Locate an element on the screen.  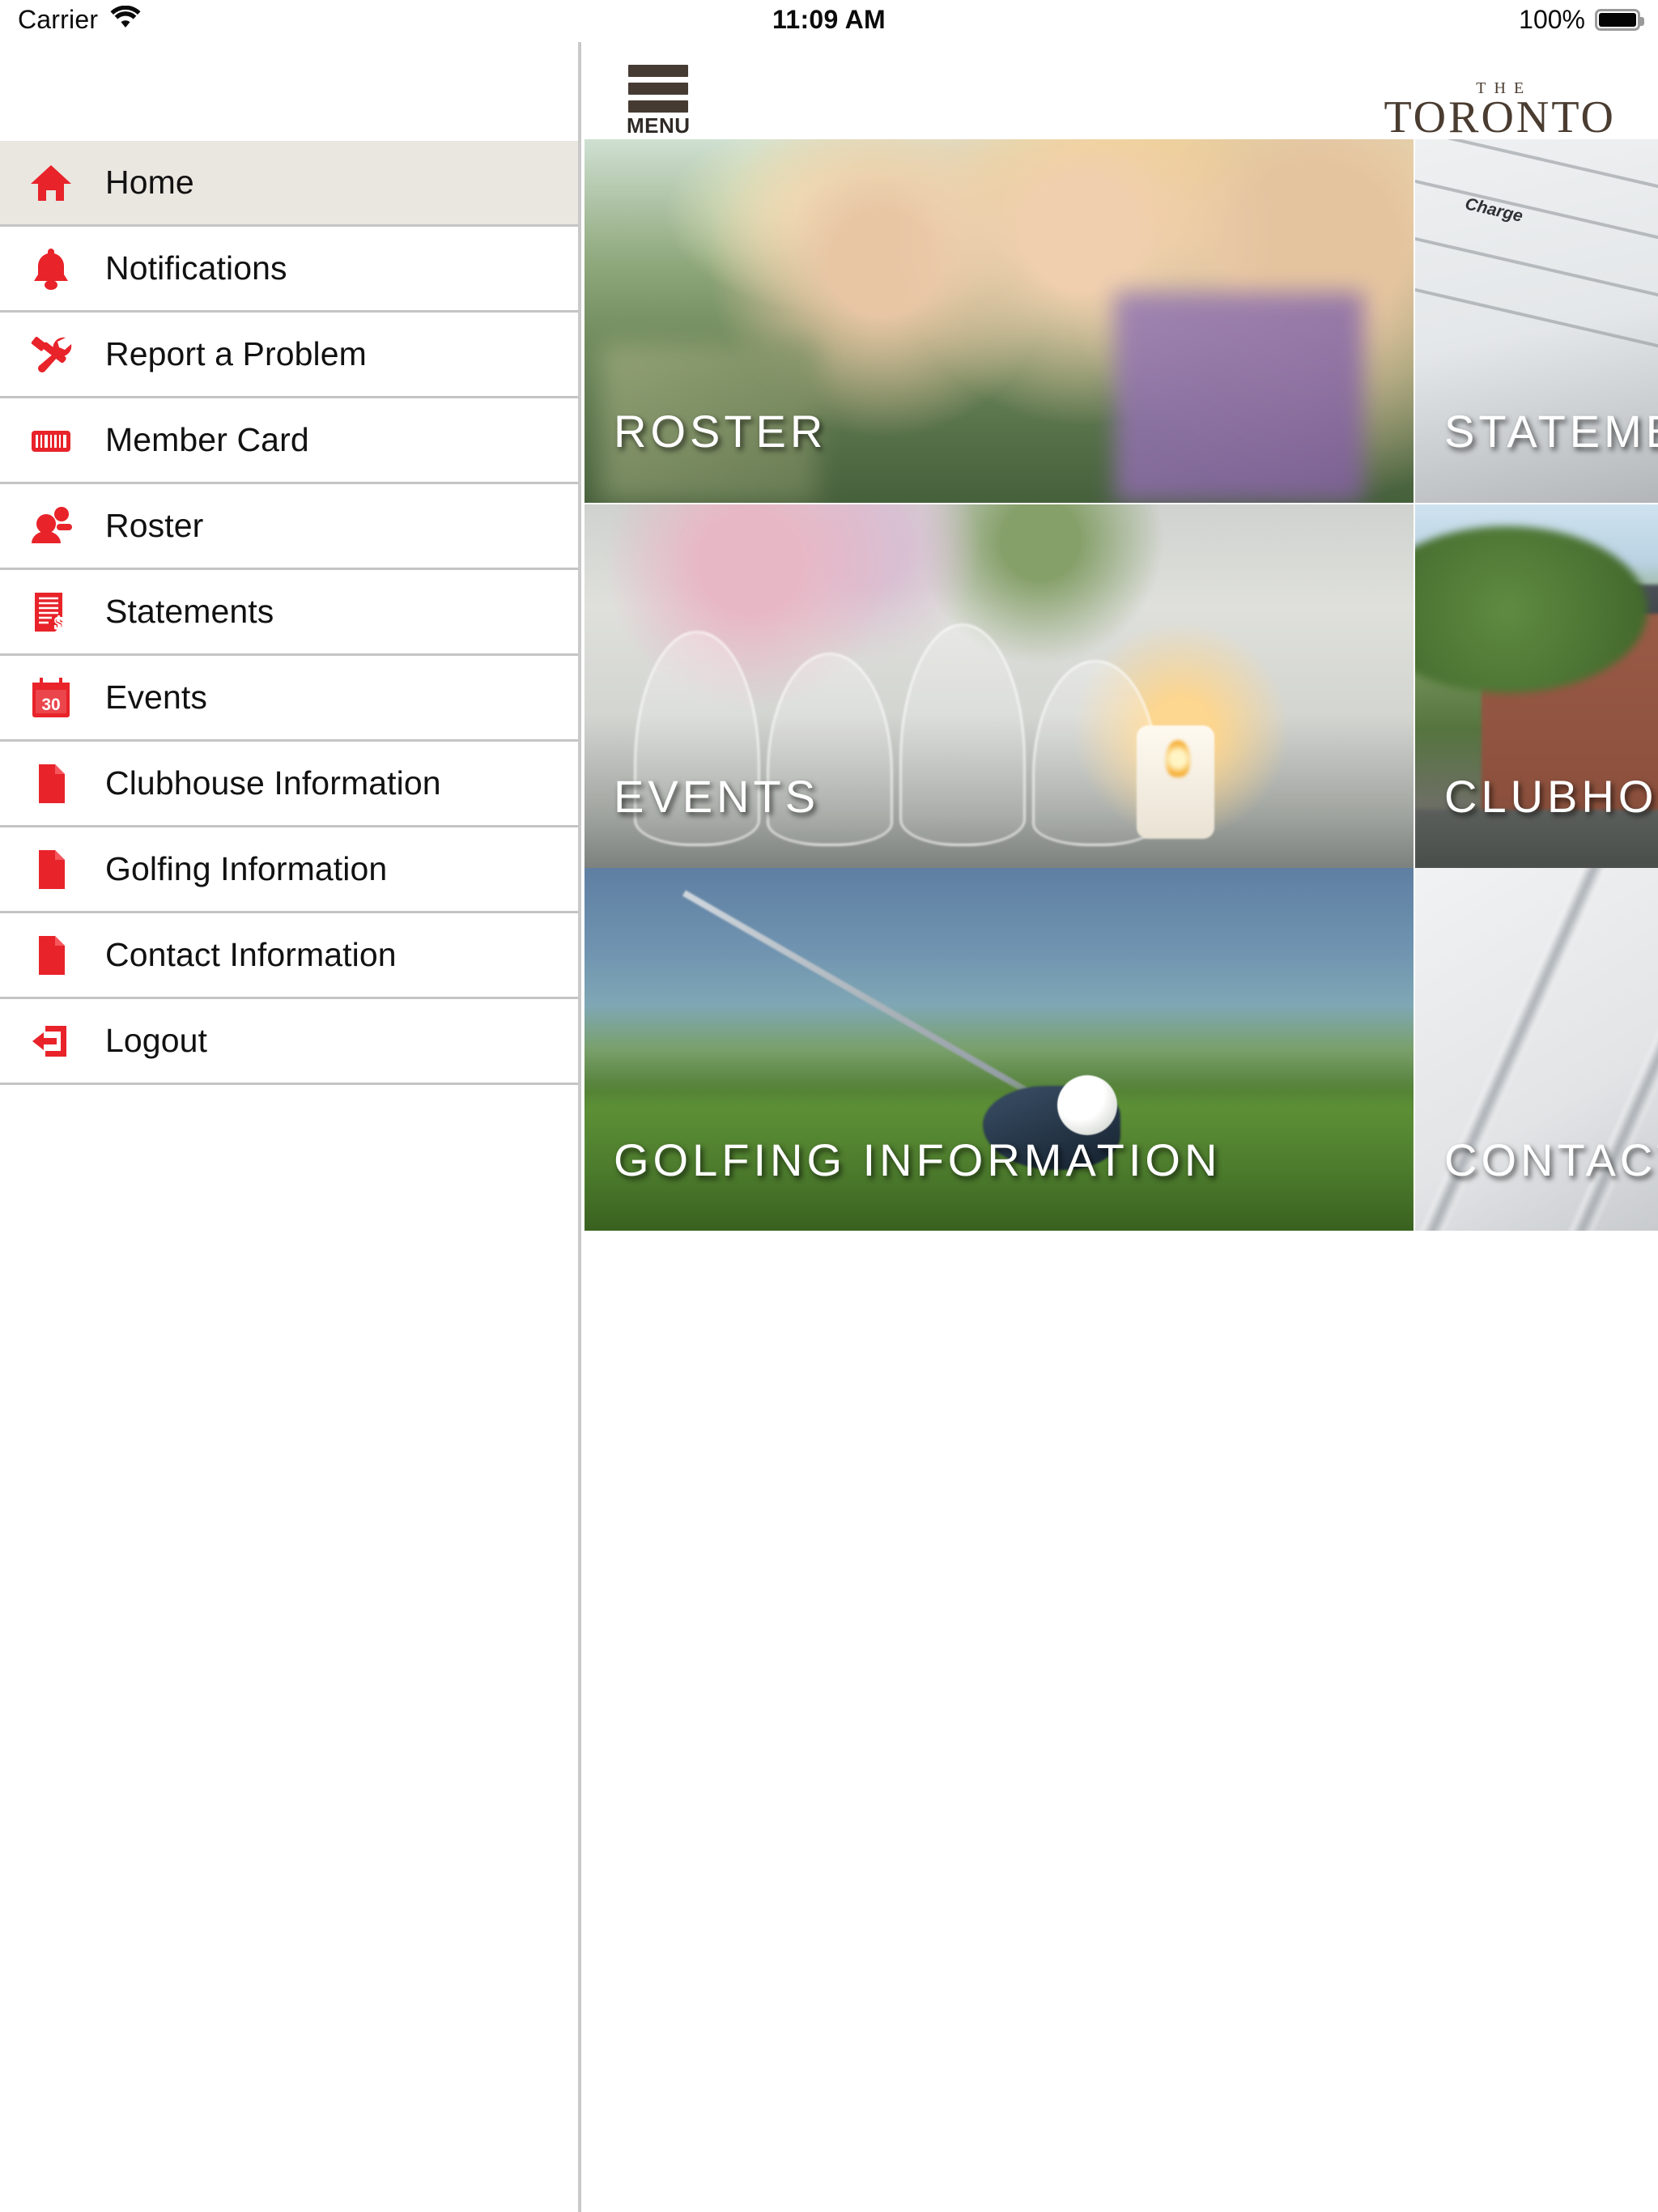
sidebar-item-label-clubhouse-information: Clubhouse Information is located at coordinates (273, 783).